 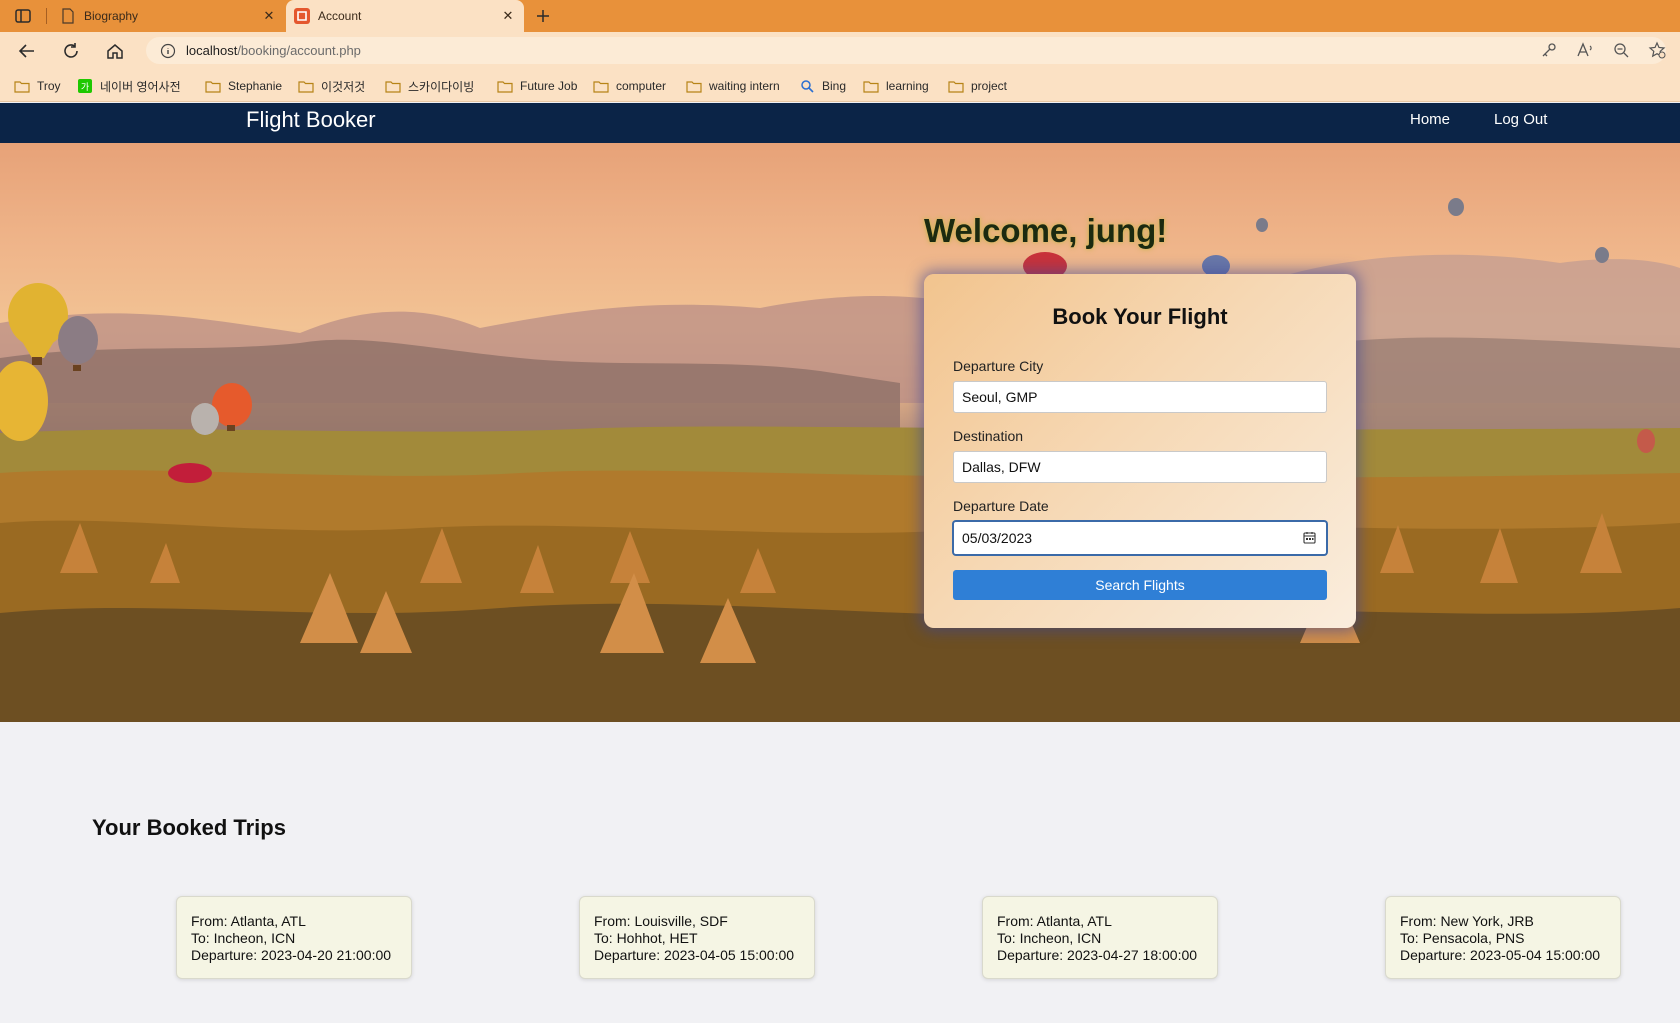 I want to click on trip-to: To: Hohhot, HET, so click(x=646, y=938).